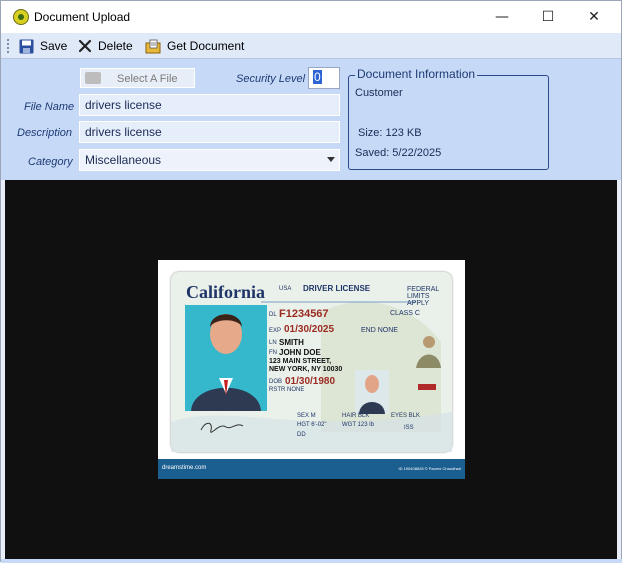  Describe the element at coordinates (285, 289) in the screenshot. I see `card-country: USA` at that location.